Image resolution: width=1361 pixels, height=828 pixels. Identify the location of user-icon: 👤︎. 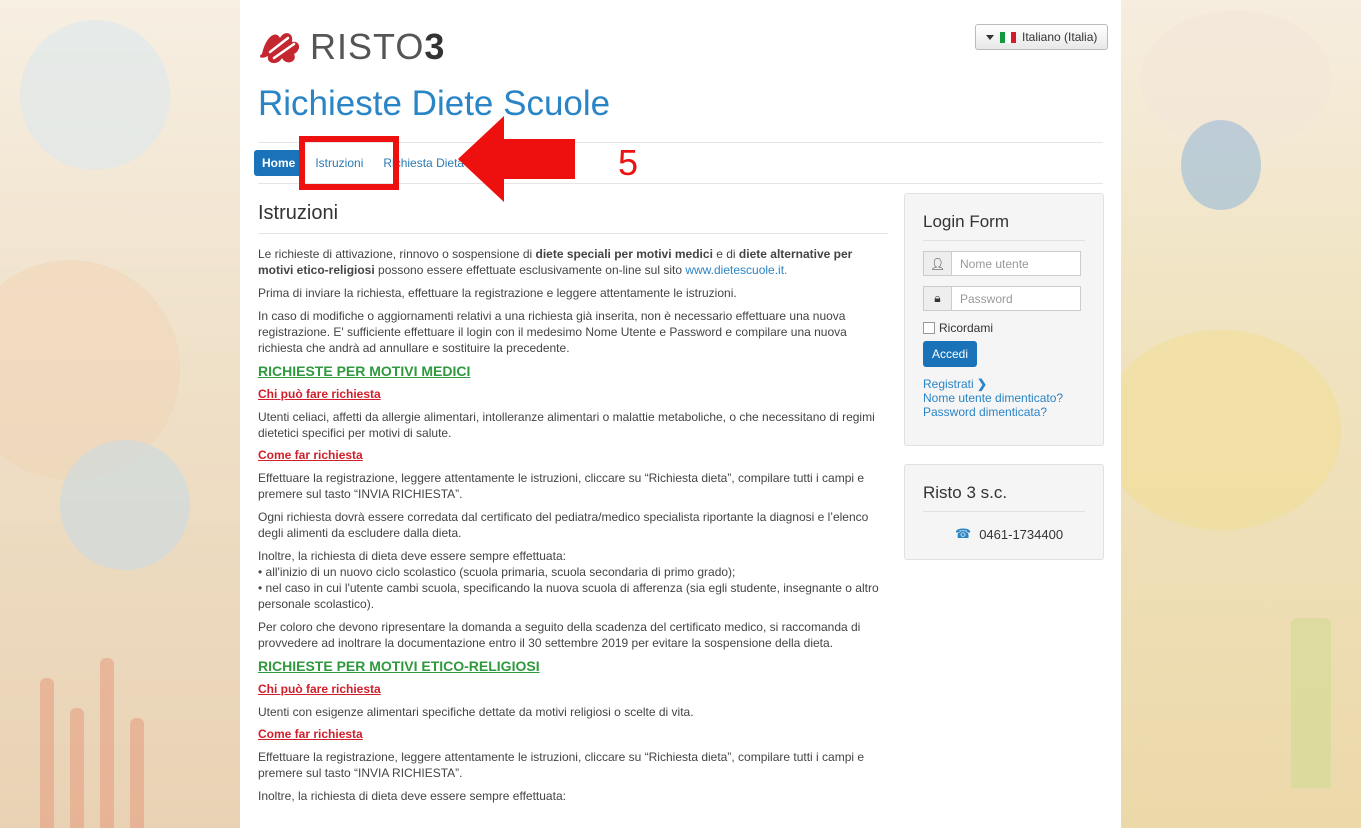
(937, 263).